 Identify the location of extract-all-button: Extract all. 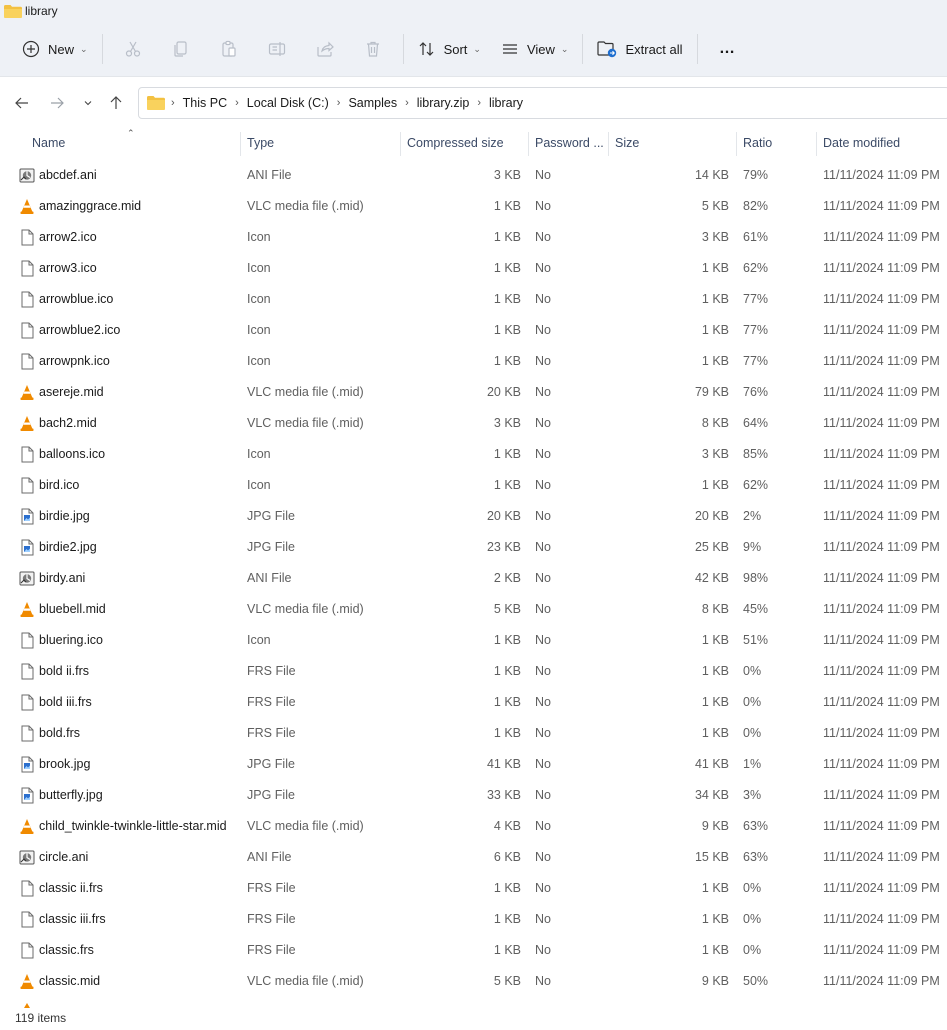
(639, 49).